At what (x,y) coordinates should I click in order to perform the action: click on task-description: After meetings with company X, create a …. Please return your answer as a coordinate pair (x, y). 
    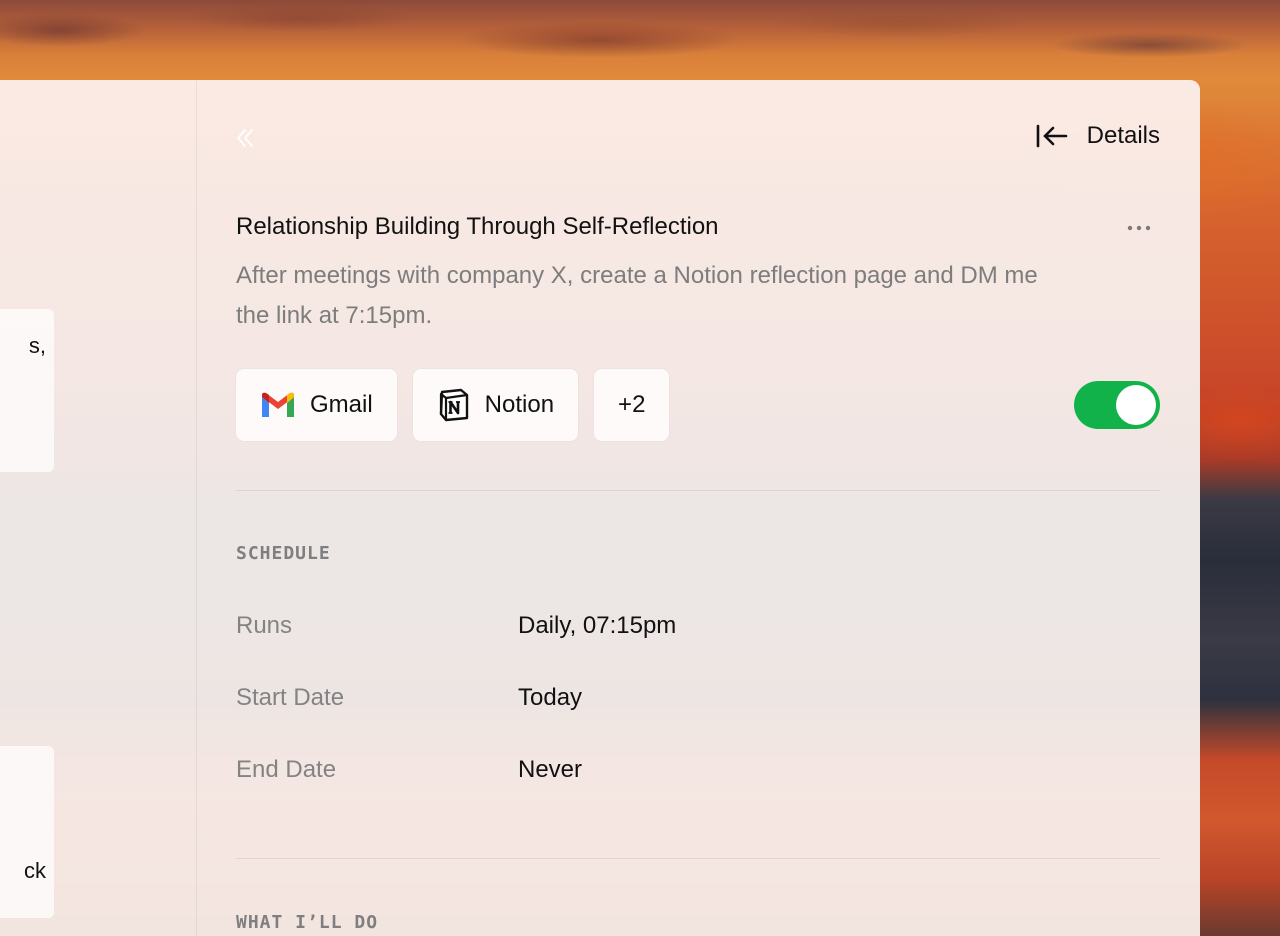
    Looking at the image, I should click on (637, 295).